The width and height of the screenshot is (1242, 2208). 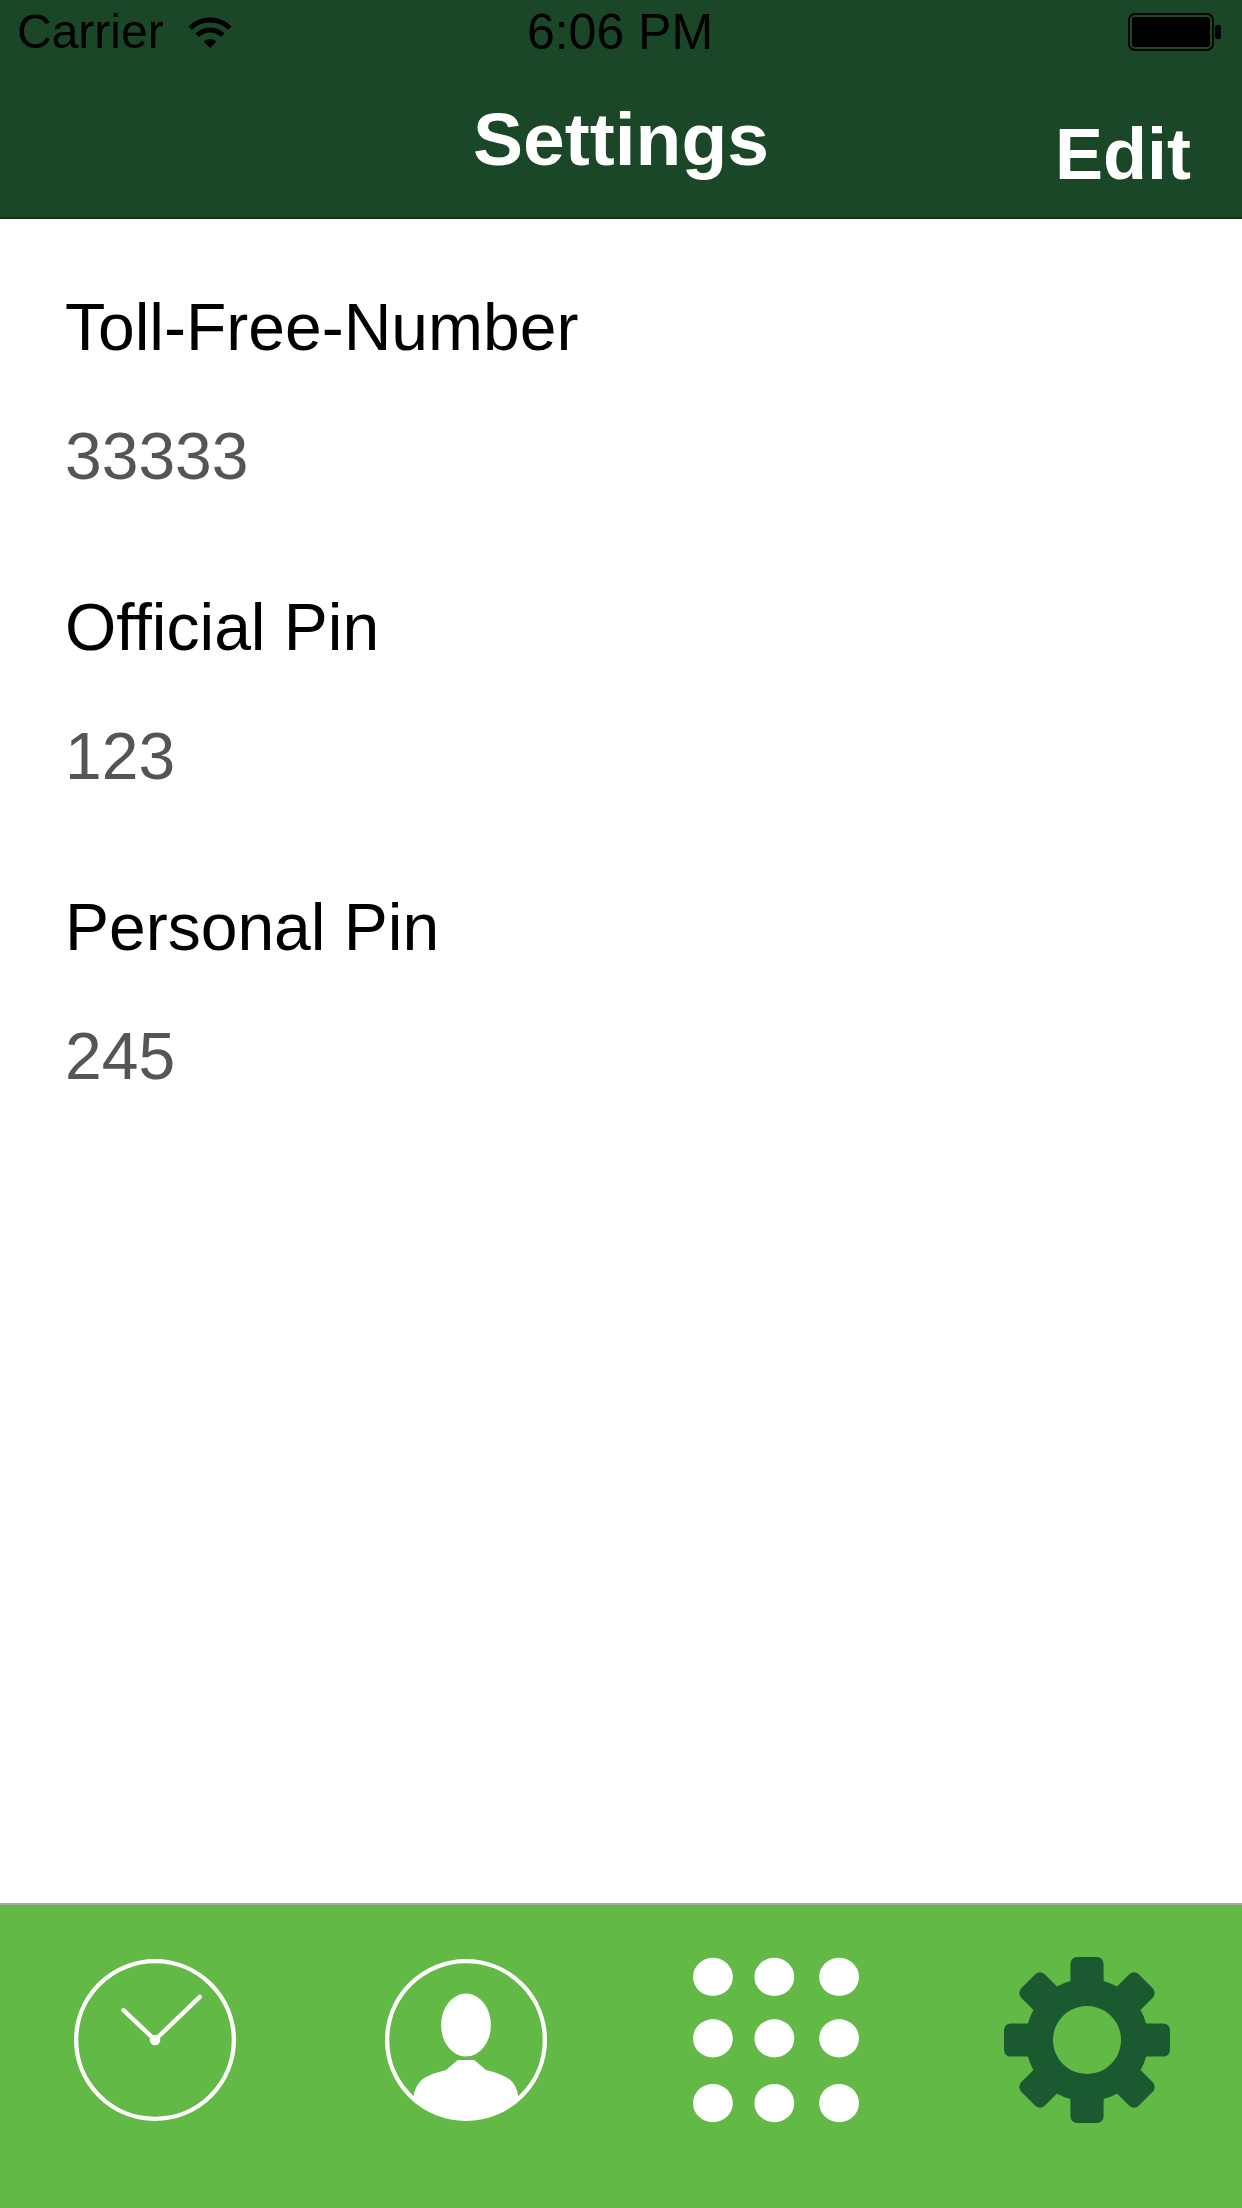 What do you see at coordinates (621, 139) in the screenshot?
I see `nav-title: Settings` at bounding box center [621, 139].